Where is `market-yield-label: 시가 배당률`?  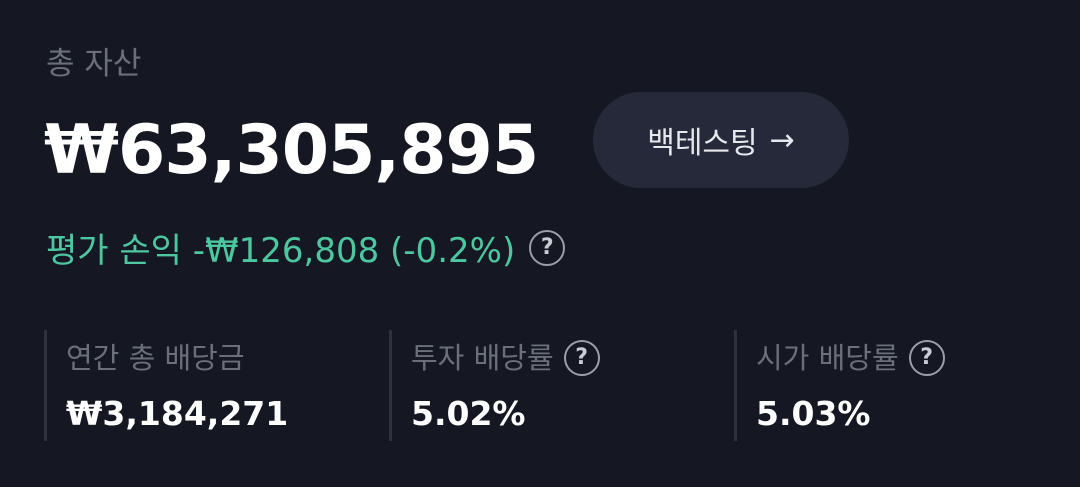
market-yield-label: 시가 배당률 is located at coordinates (827, 358).